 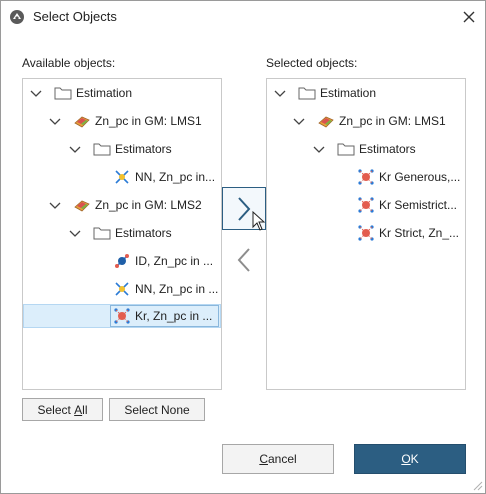 I want to click on ok-mnemonic: O, so click(x=406, y=459).